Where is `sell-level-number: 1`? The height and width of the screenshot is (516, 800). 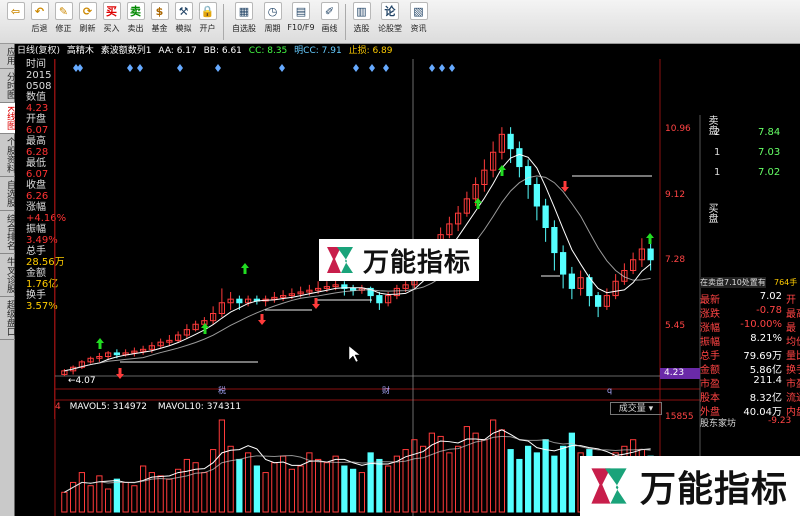 sell-level-number: 1 is located at coordinates (717, 152).